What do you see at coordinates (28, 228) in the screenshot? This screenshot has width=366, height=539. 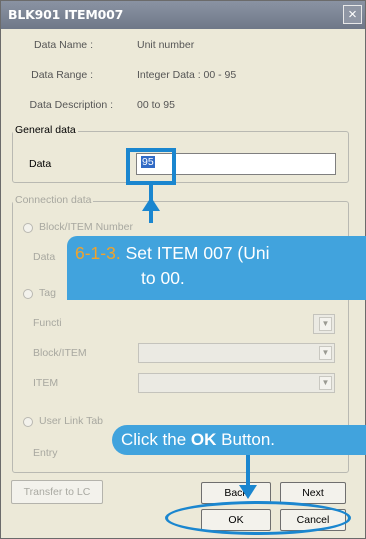 I see `block-item-radio` at bounding box center [28, 228].